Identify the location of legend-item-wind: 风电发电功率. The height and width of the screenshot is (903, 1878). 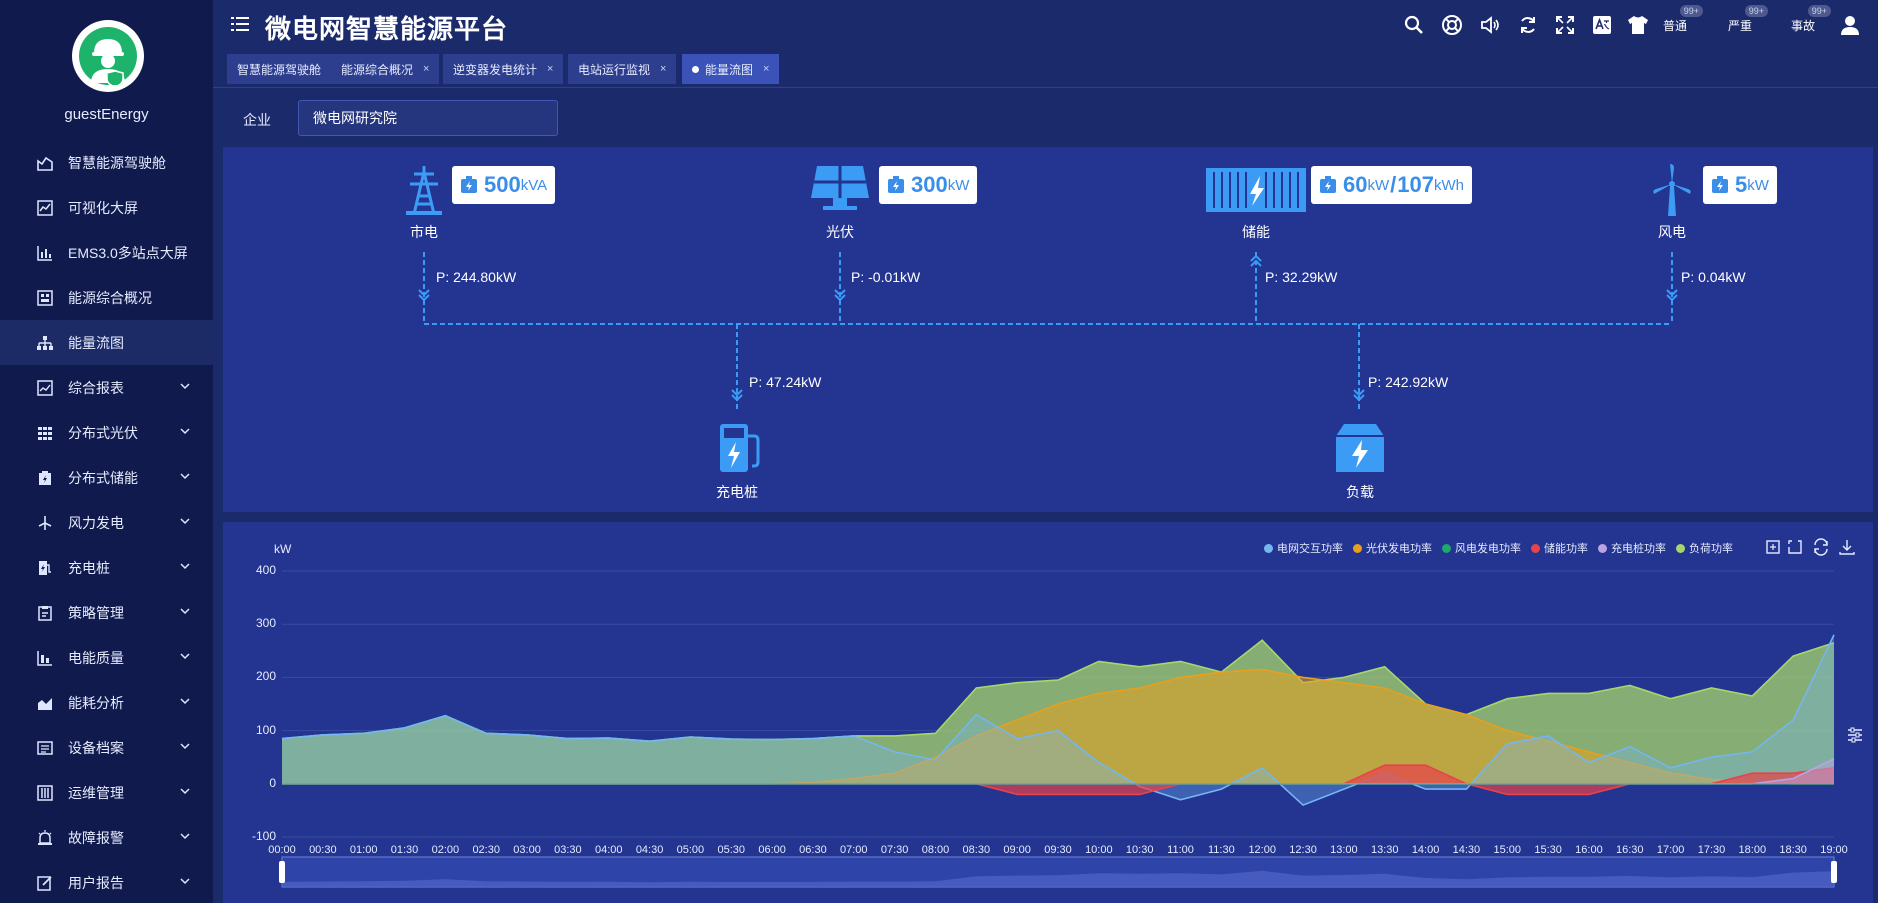
(1481, 548).